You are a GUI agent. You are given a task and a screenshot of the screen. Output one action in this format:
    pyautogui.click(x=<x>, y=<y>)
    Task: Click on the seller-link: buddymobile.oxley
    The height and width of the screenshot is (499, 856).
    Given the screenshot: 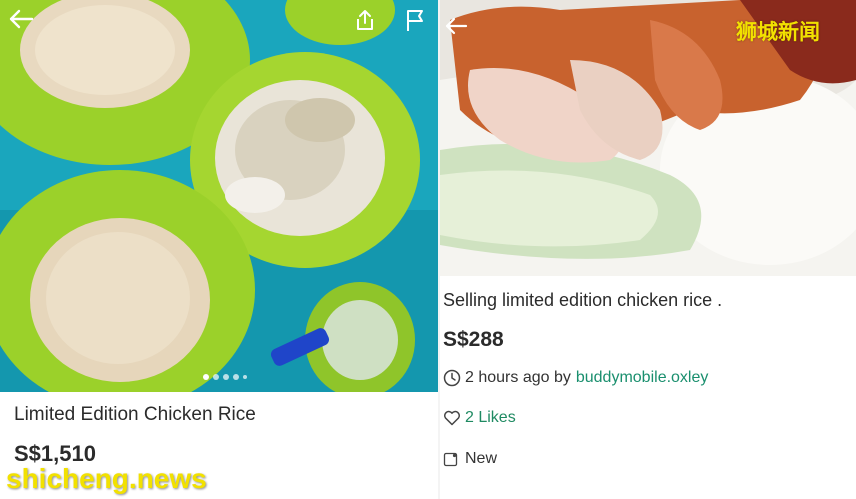 What is the action you would take?
    pyautogui.click(x=642, y=378)
    